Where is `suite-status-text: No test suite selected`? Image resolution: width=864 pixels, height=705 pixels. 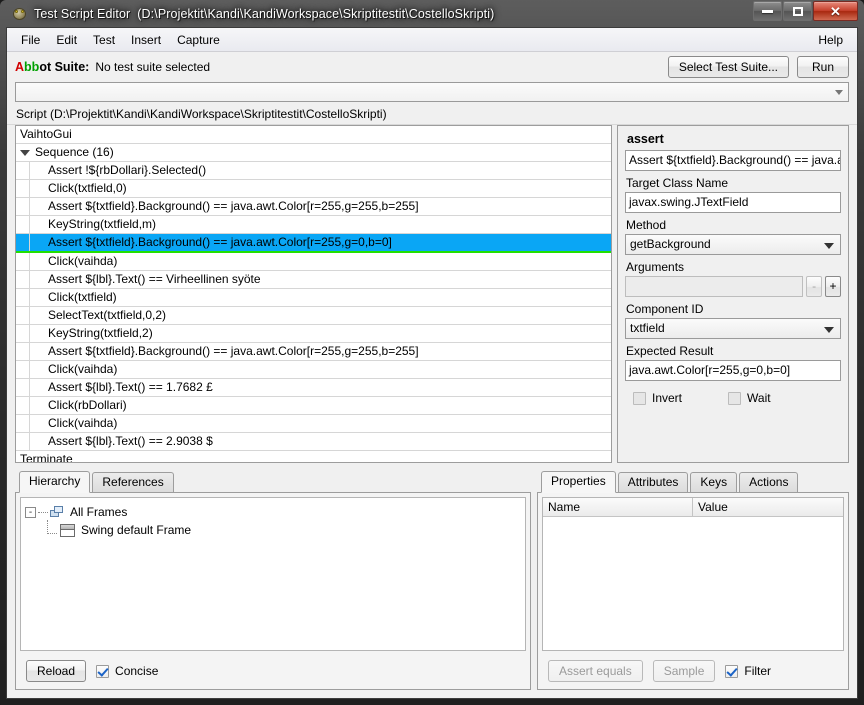
suite-status-text: No test suite selected is located at coordinates (153, 67).